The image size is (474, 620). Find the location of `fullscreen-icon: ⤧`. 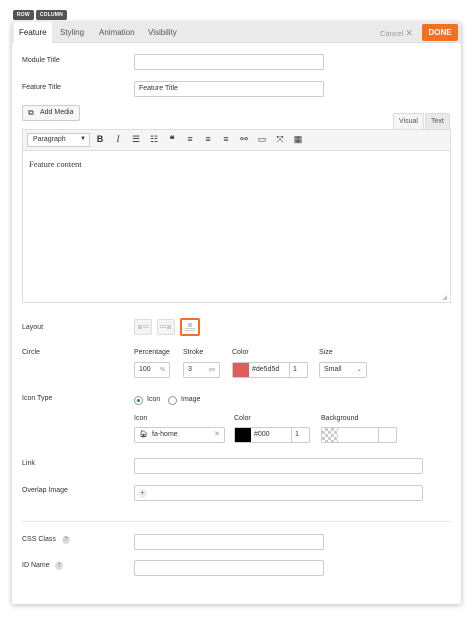

fullscreen-icon: ⤧ is located at coordinates (280, 139).